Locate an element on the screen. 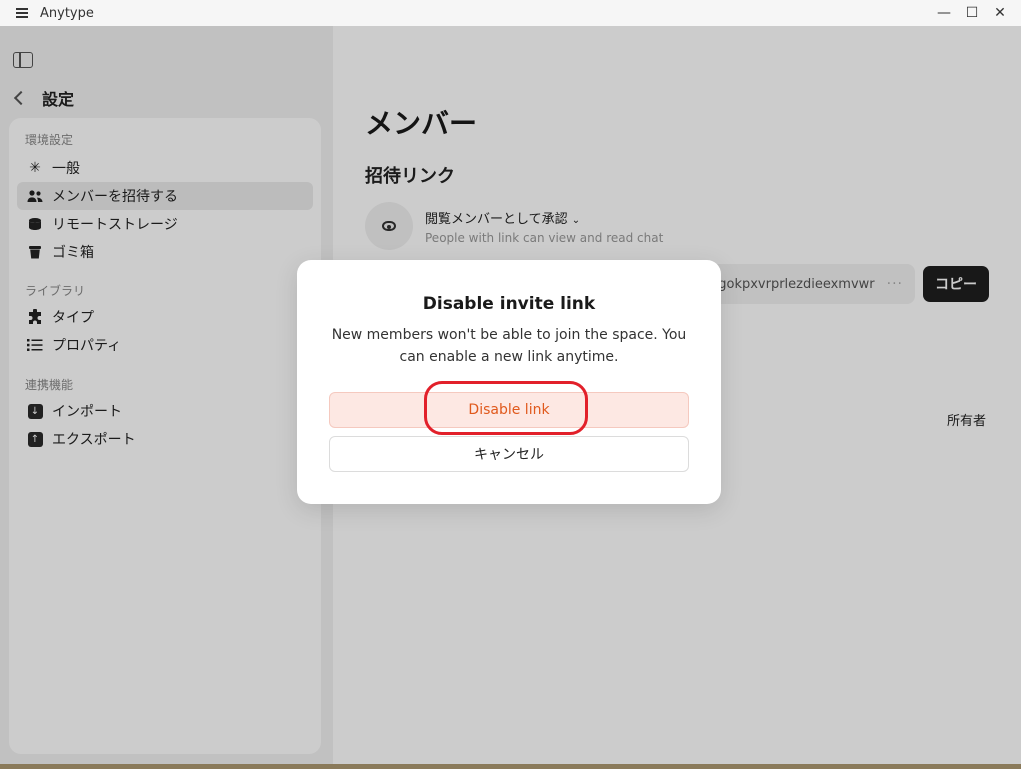 Image resolution: width=1021 pixels, height=769 pixels. maximize-icon: ☐ is located at coordinates (972, 13).